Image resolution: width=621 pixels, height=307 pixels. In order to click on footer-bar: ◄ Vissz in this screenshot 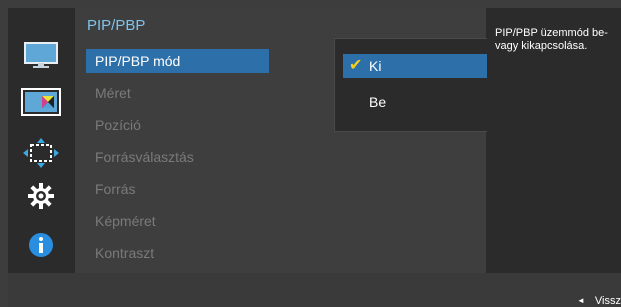, I will do `click(314, 290)`.